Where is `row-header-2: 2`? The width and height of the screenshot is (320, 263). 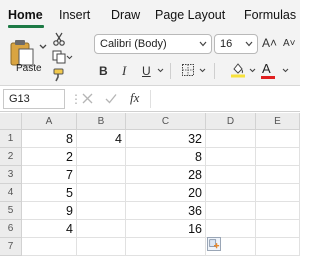
row-header-2: 2 is located at coordinates (11, 157).